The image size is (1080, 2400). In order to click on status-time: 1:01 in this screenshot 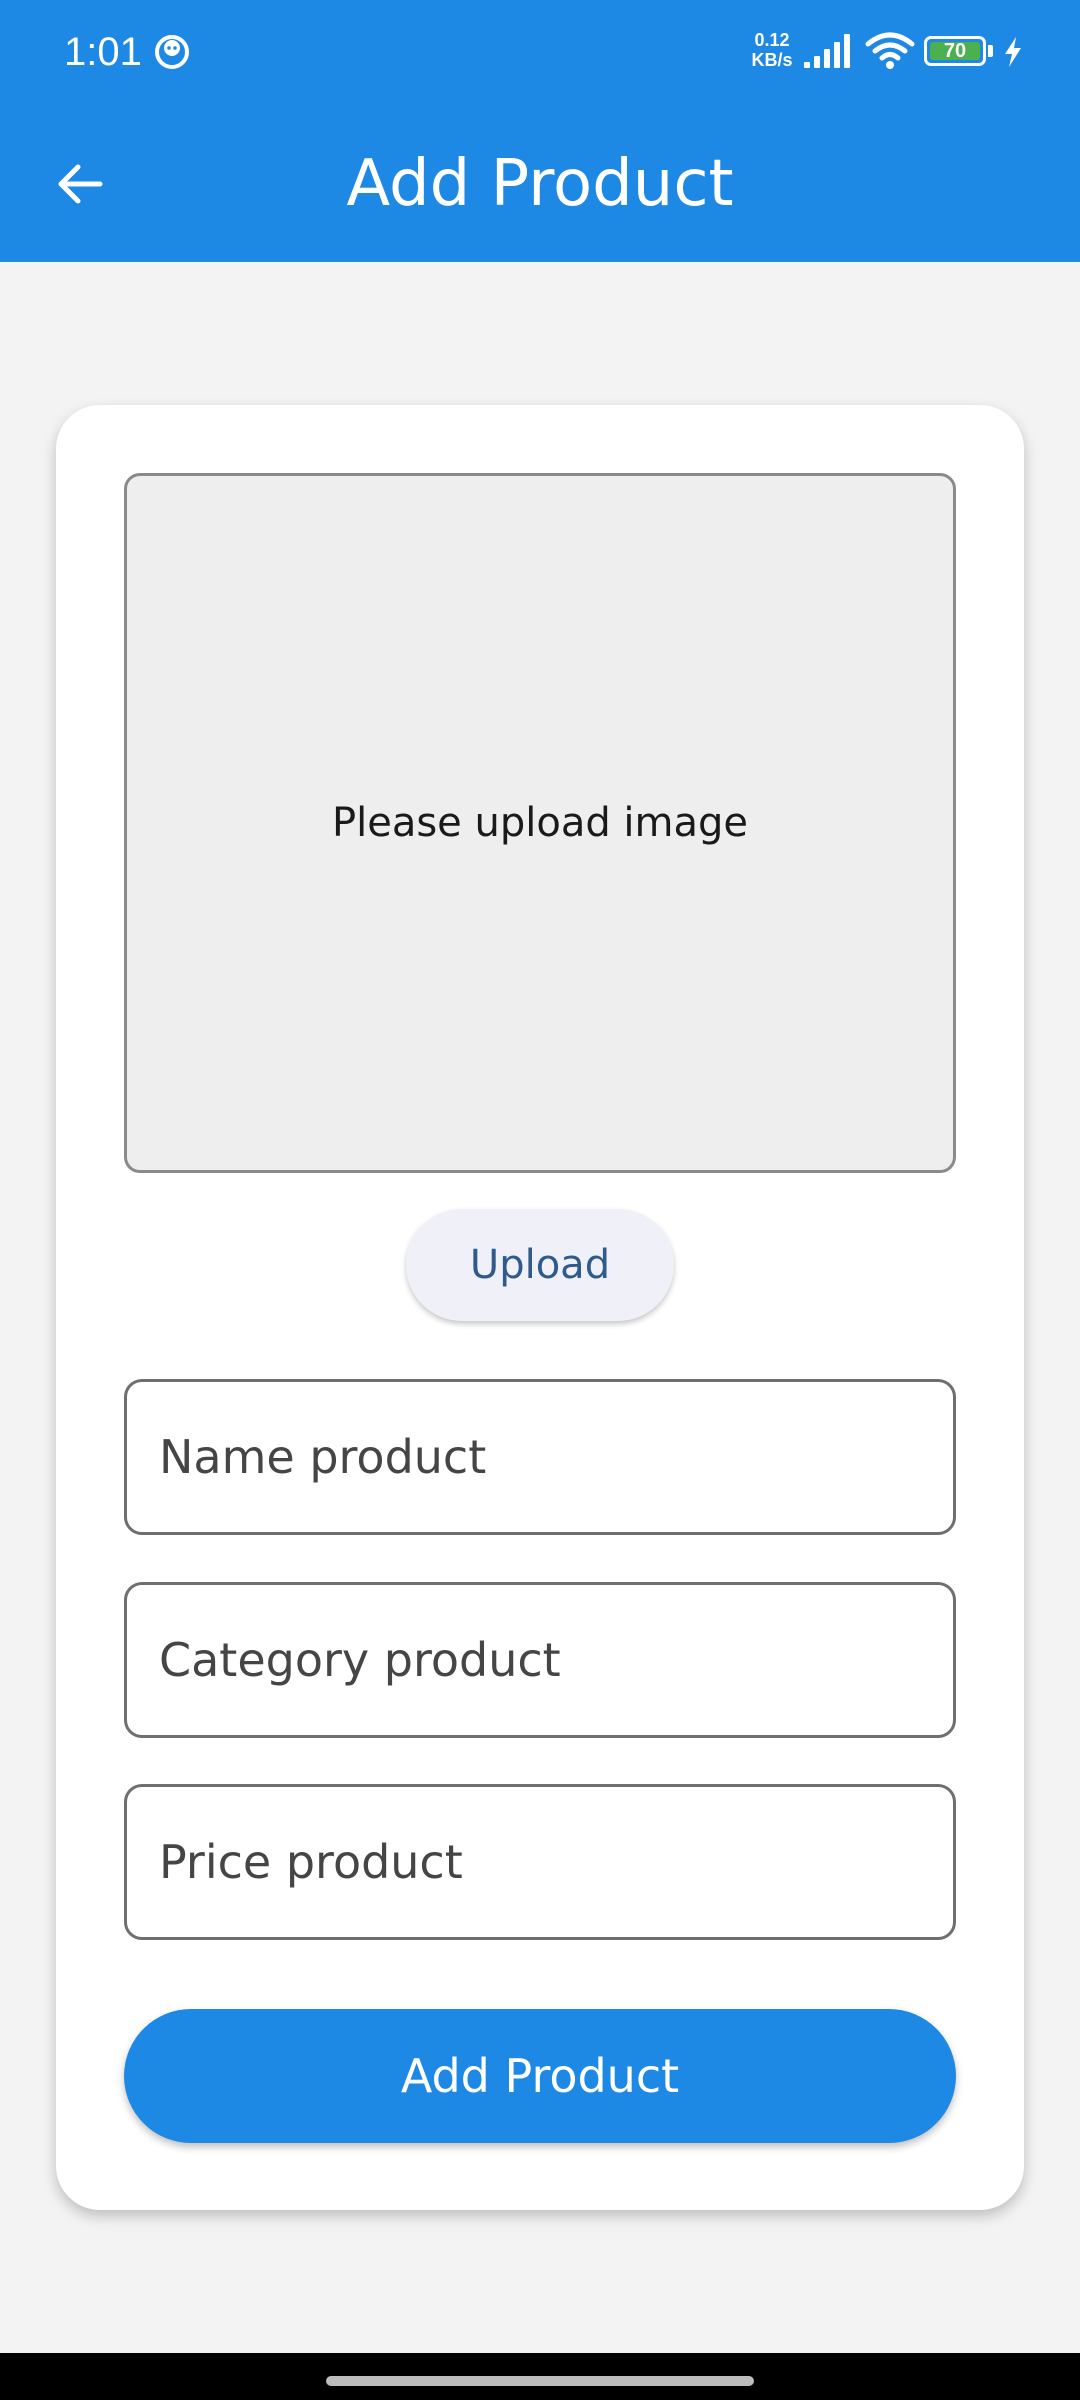, I will do `click(103, 52)`.